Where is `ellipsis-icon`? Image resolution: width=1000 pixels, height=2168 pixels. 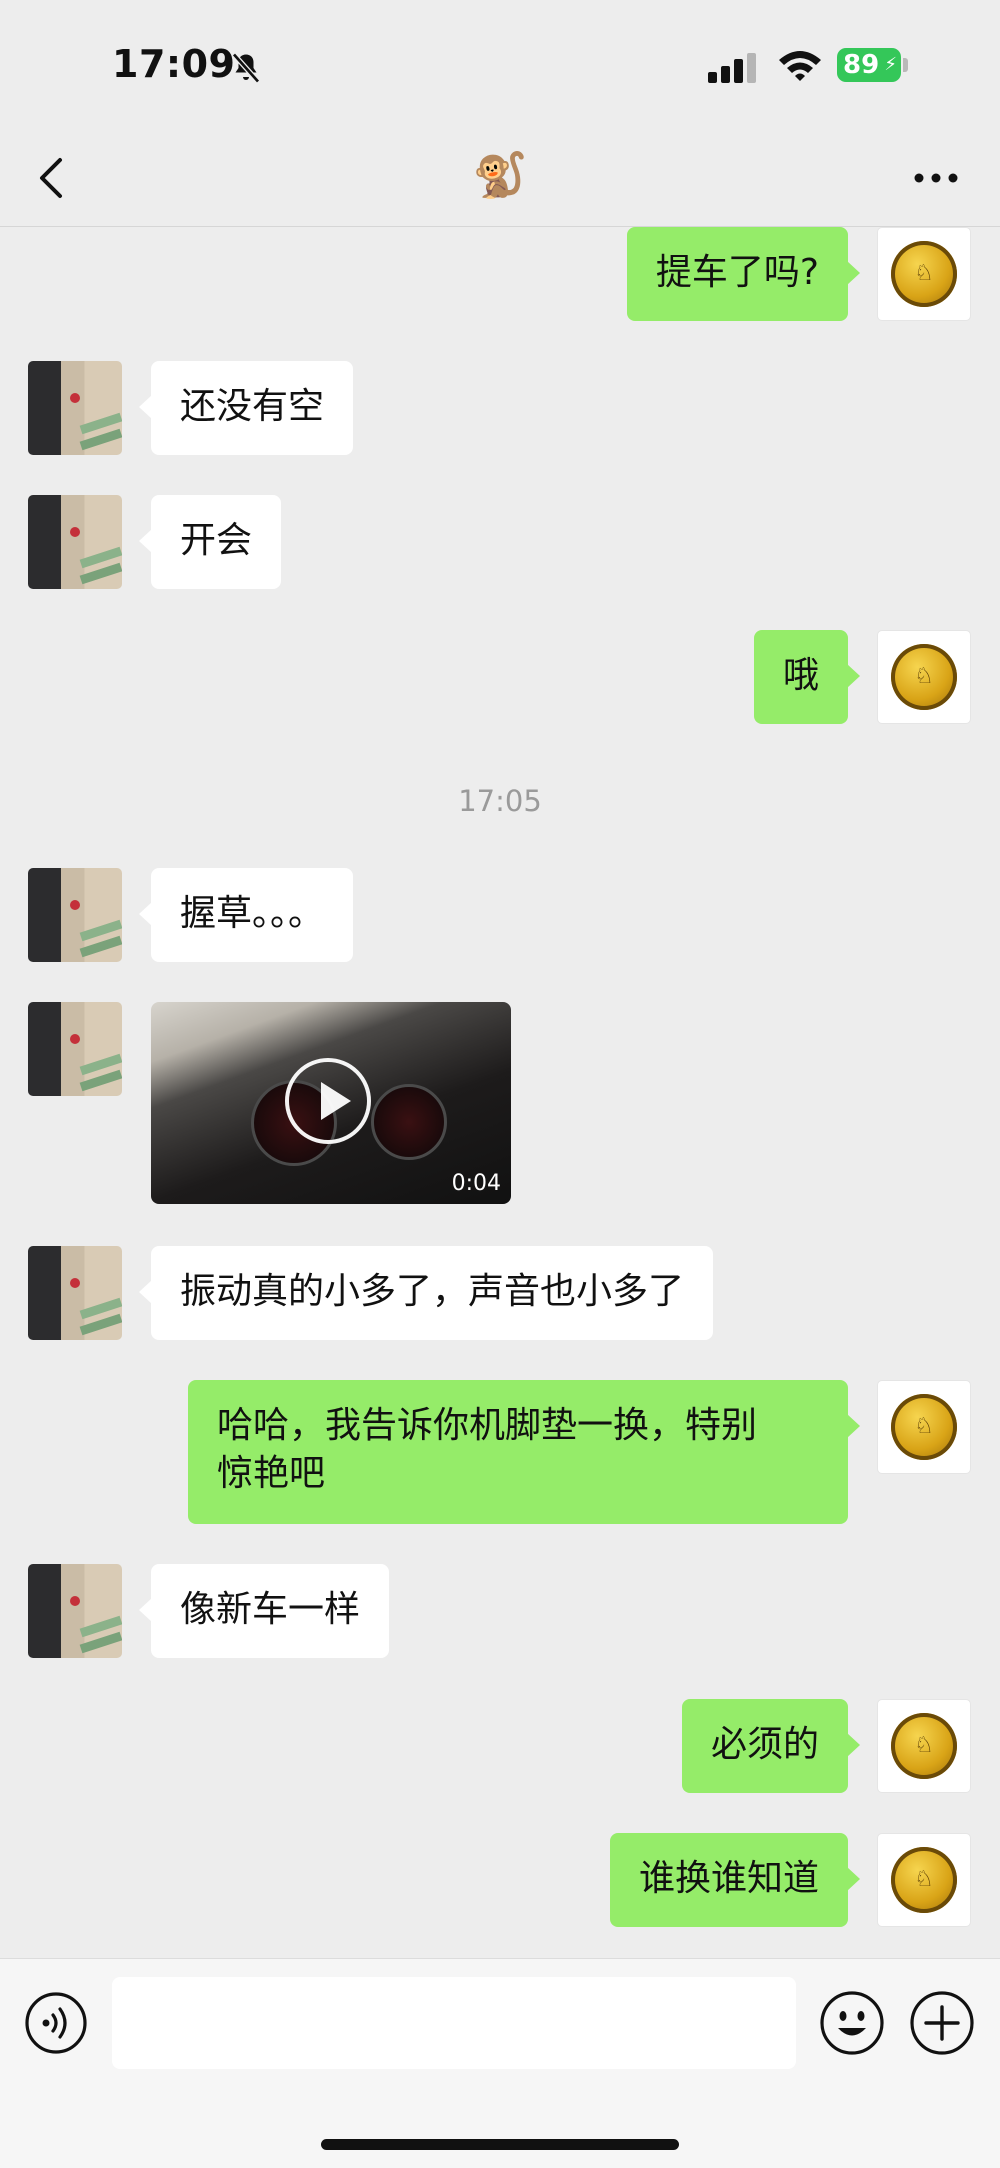 ellipsis-icon is located at coordinates (936, 178).